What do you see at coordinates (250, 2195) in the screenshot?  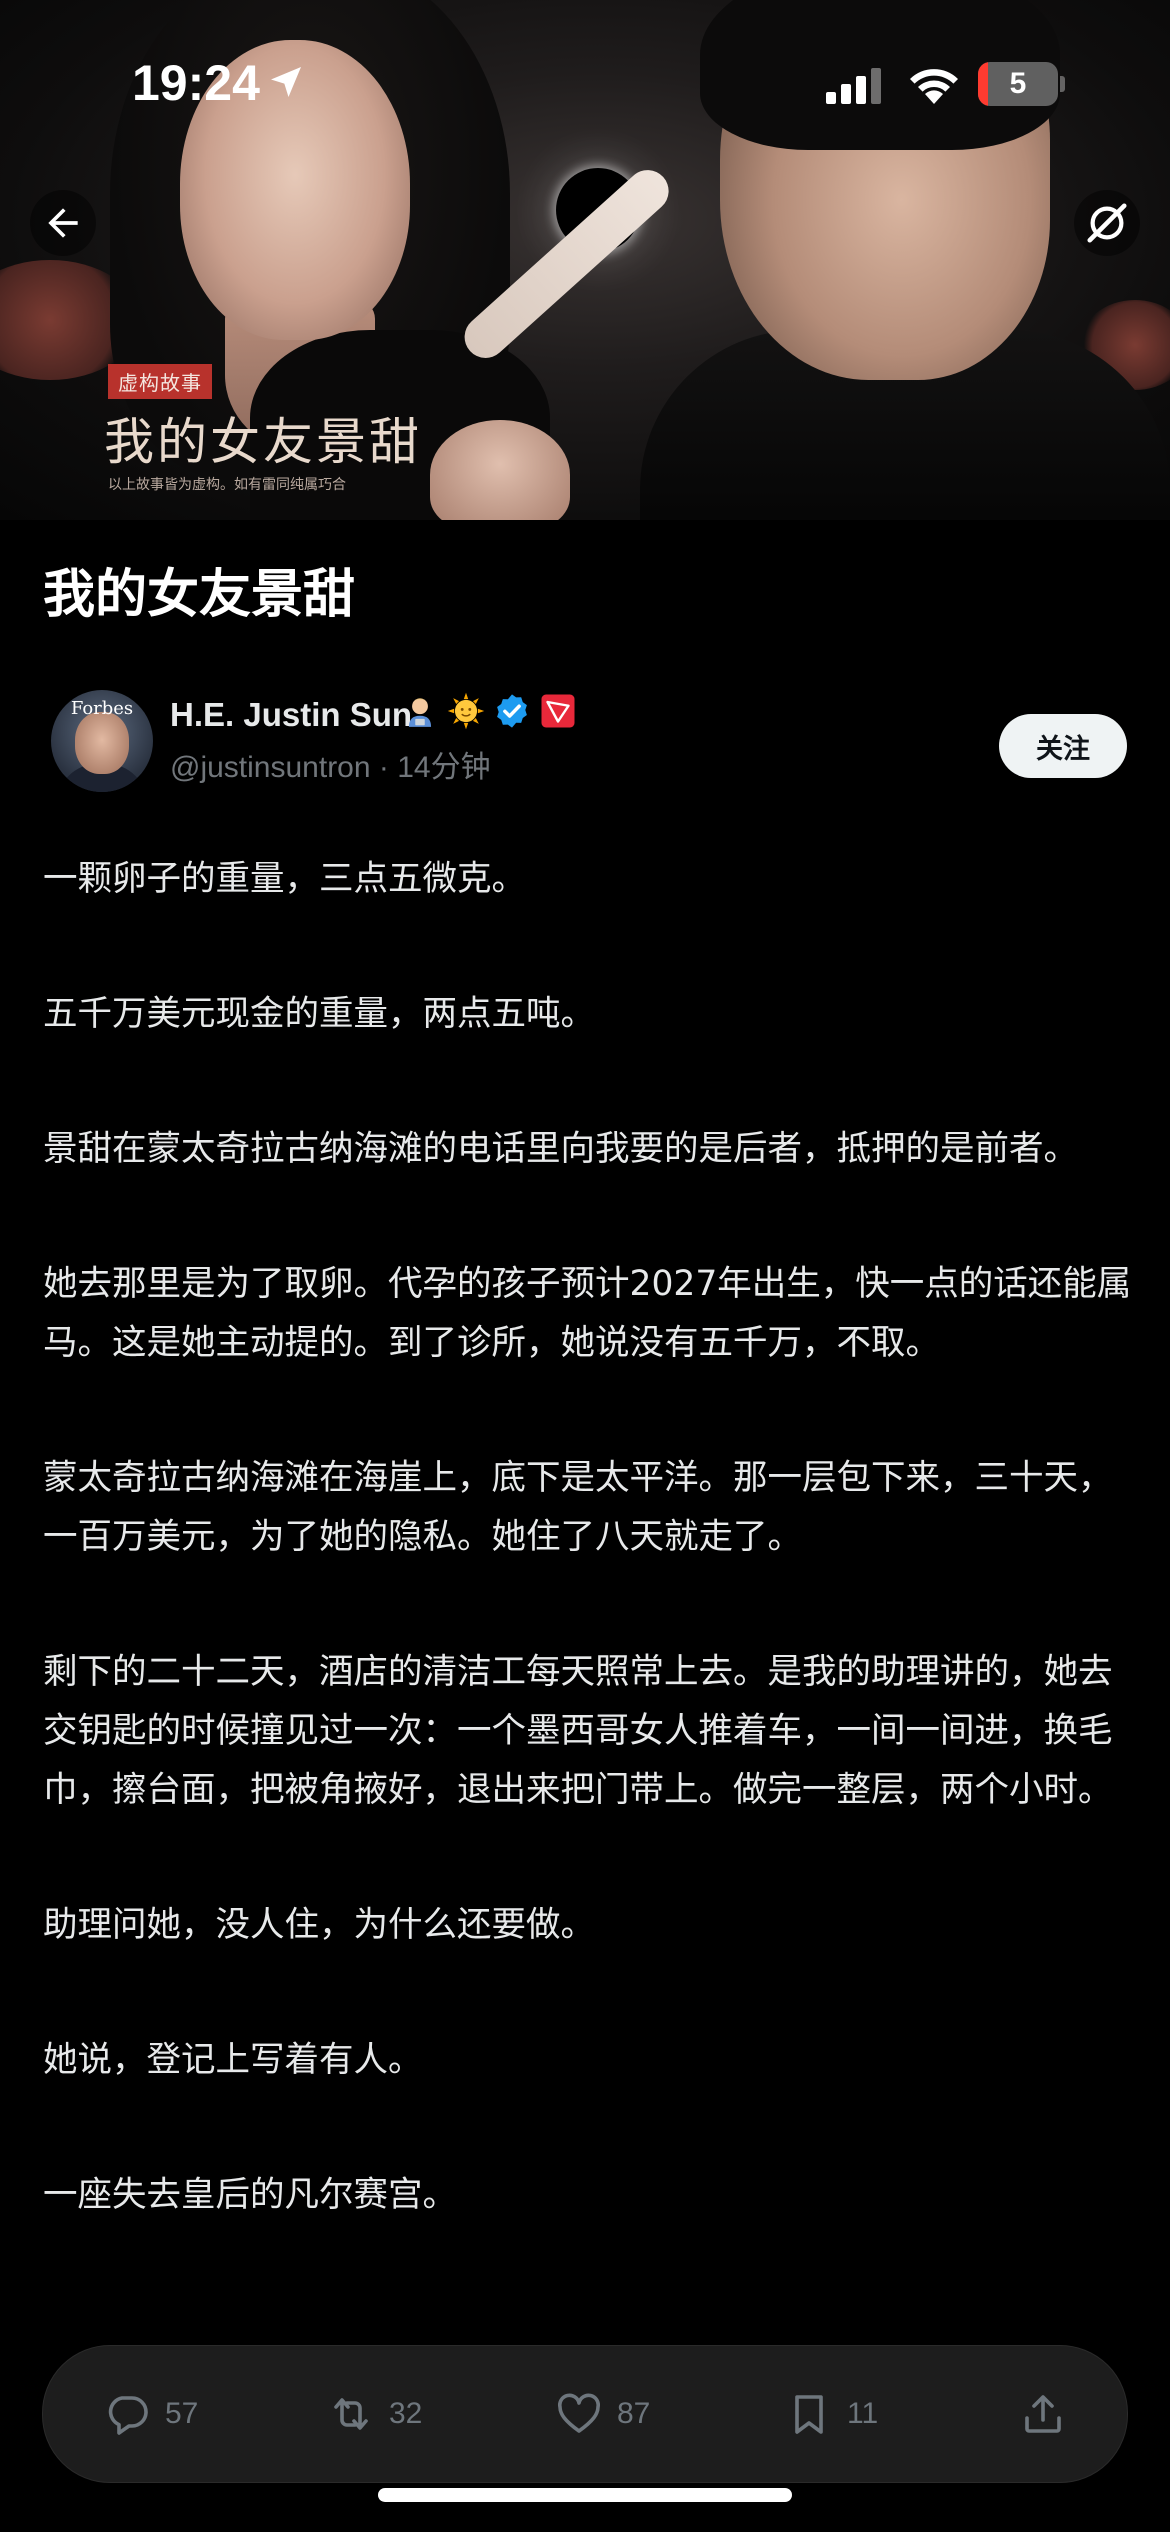 I see `paragraph: 一座失去皇后的凡尔赛宫。` at bounding box center [250, 2195].